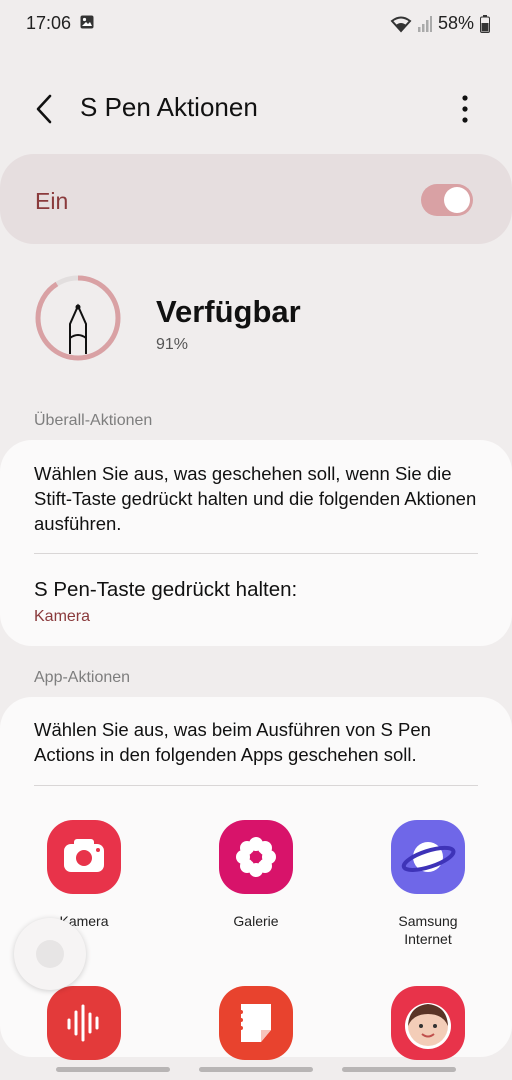  I want to click on app-samsung-internet: Samsung Internet, so click(428, 884).